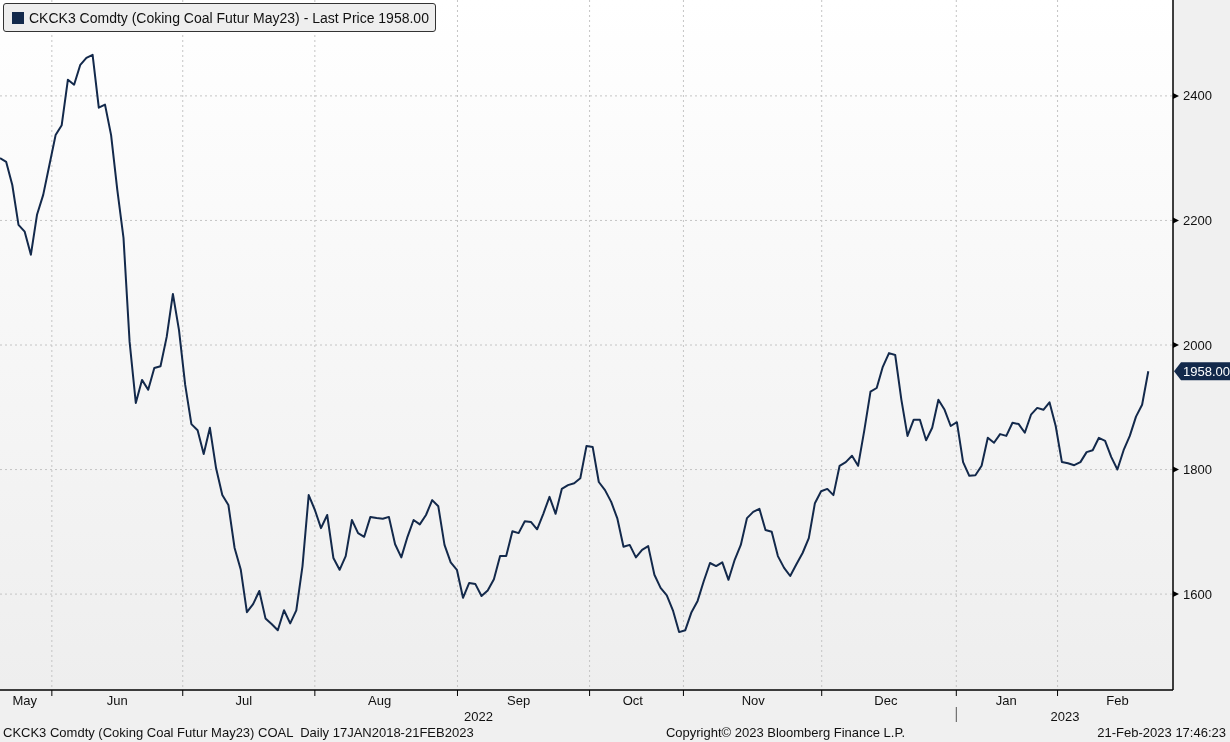 The width and height of the screenshot is (1230, 742). I want to click on axis-label: Jan, so click(1006, 700).